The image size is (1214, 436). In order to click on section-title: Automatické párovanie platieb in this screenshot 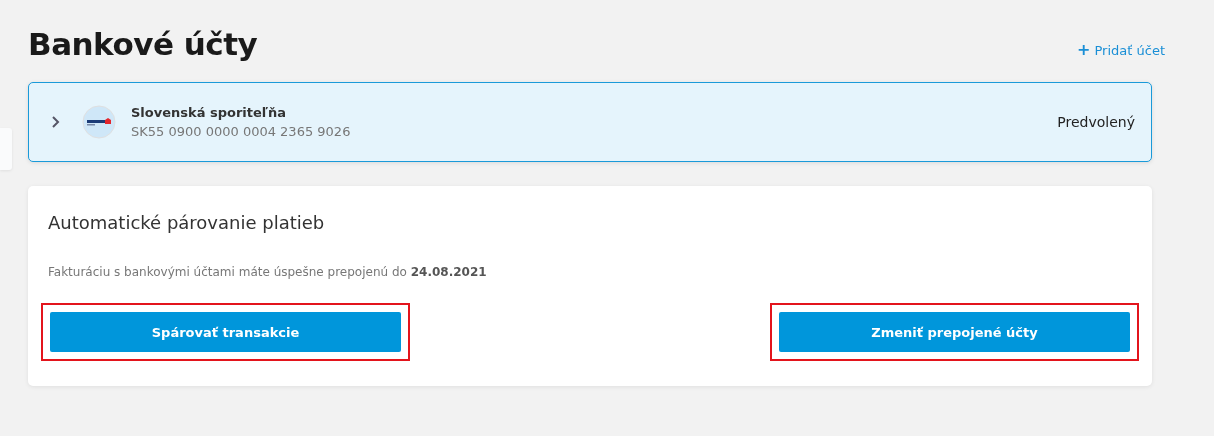, I will do `click(187, 222)`.